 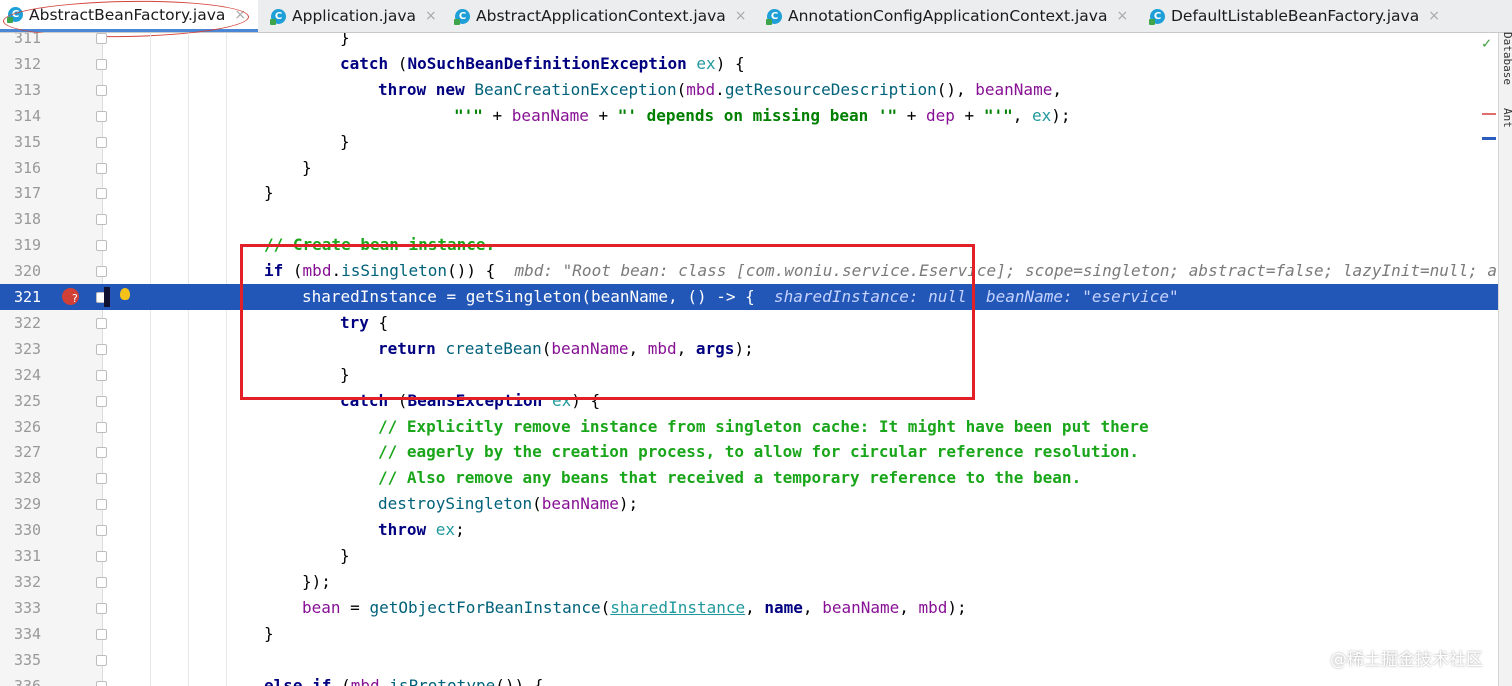 I want to click on ant-panel-tab: Ant, so click(x=1506, y=118).